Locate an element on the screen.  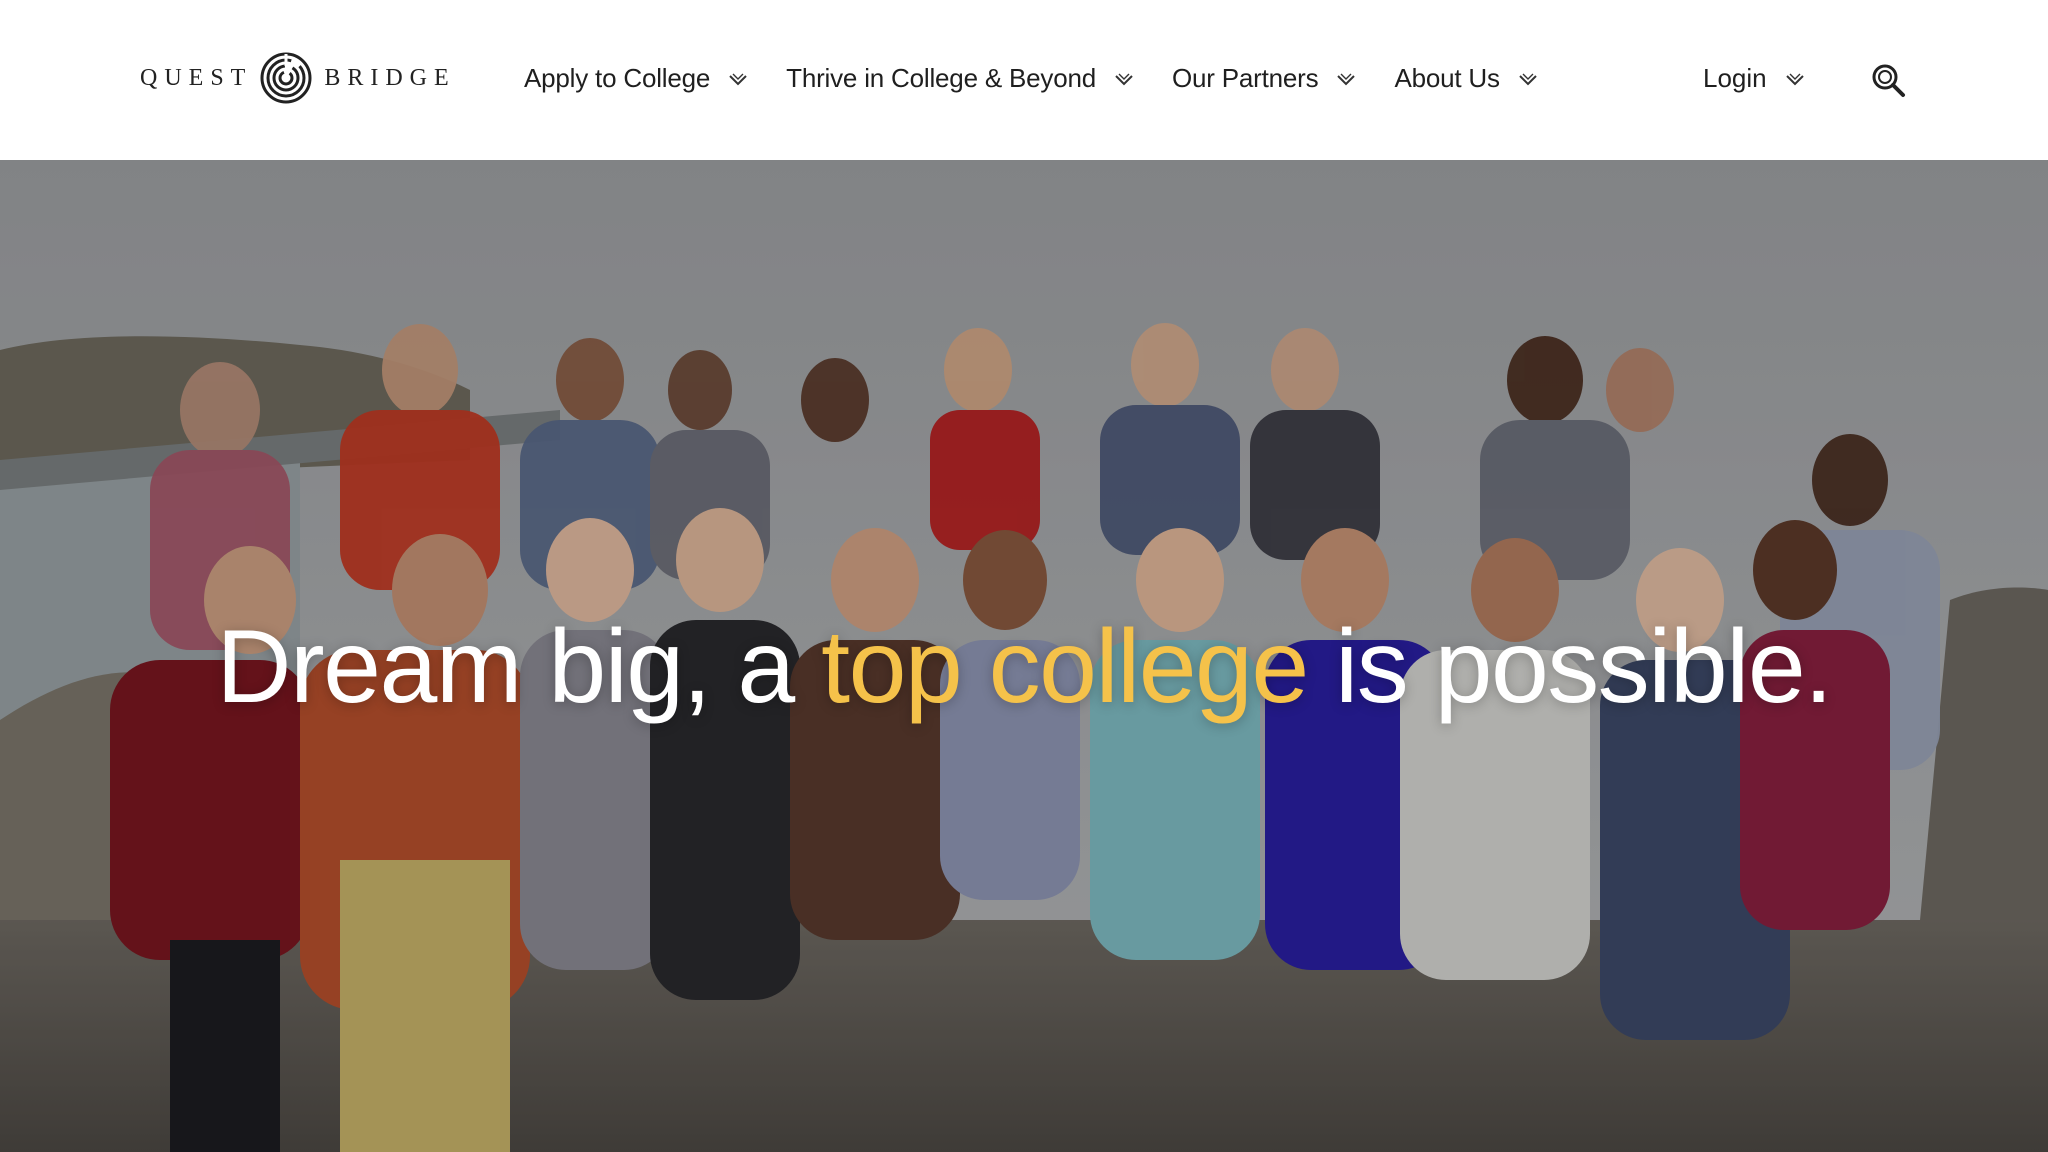
headline-accent: top college is located at coordinates (1065, 667).